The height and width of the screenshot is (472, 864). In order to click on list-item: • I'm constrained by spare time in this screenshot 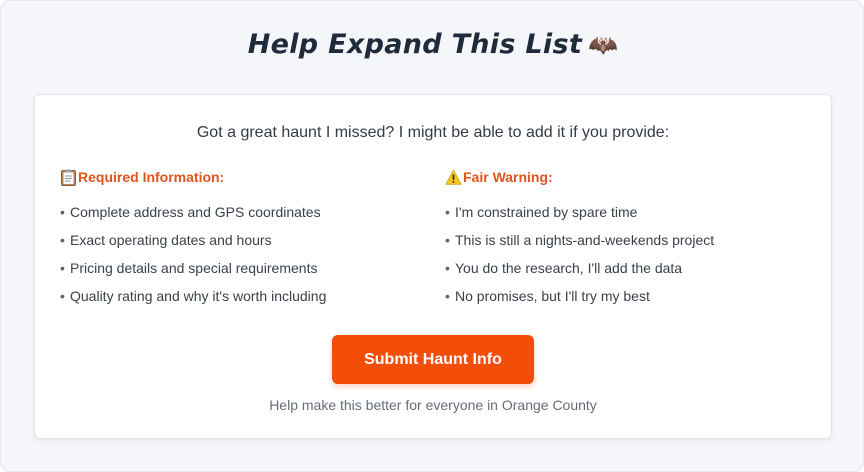, I will do `click(541, 212)`.